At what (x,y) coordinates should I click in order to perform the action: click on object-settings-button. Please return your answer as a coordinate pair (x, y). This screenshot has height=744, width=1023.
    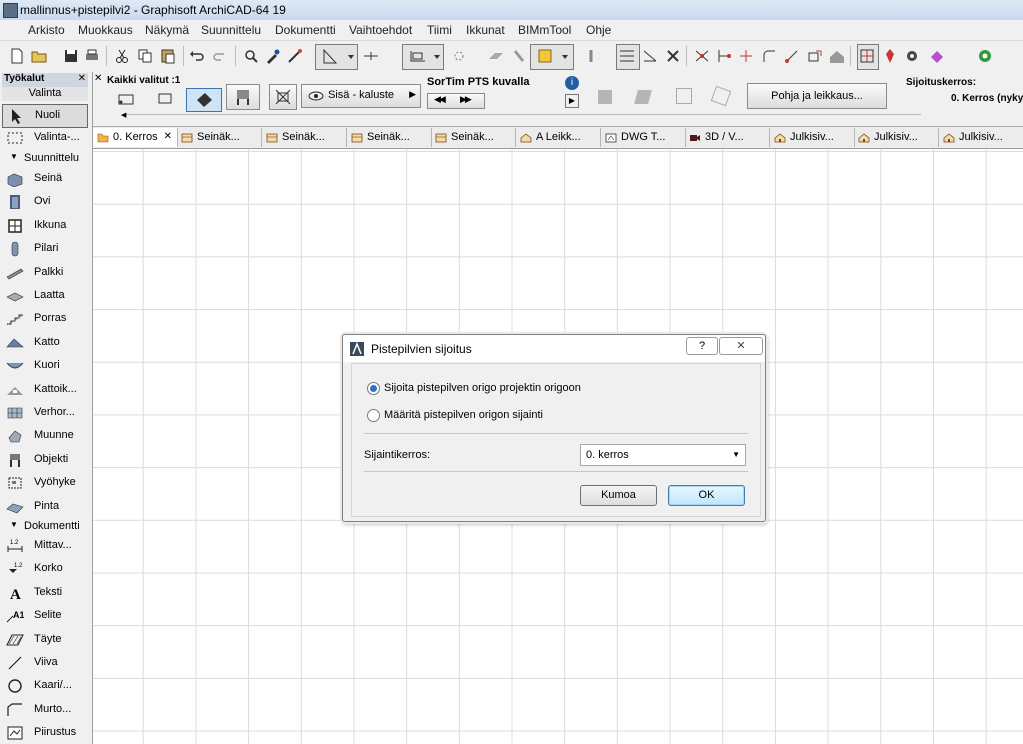
    Looking at the image, I should click on (243, 97).